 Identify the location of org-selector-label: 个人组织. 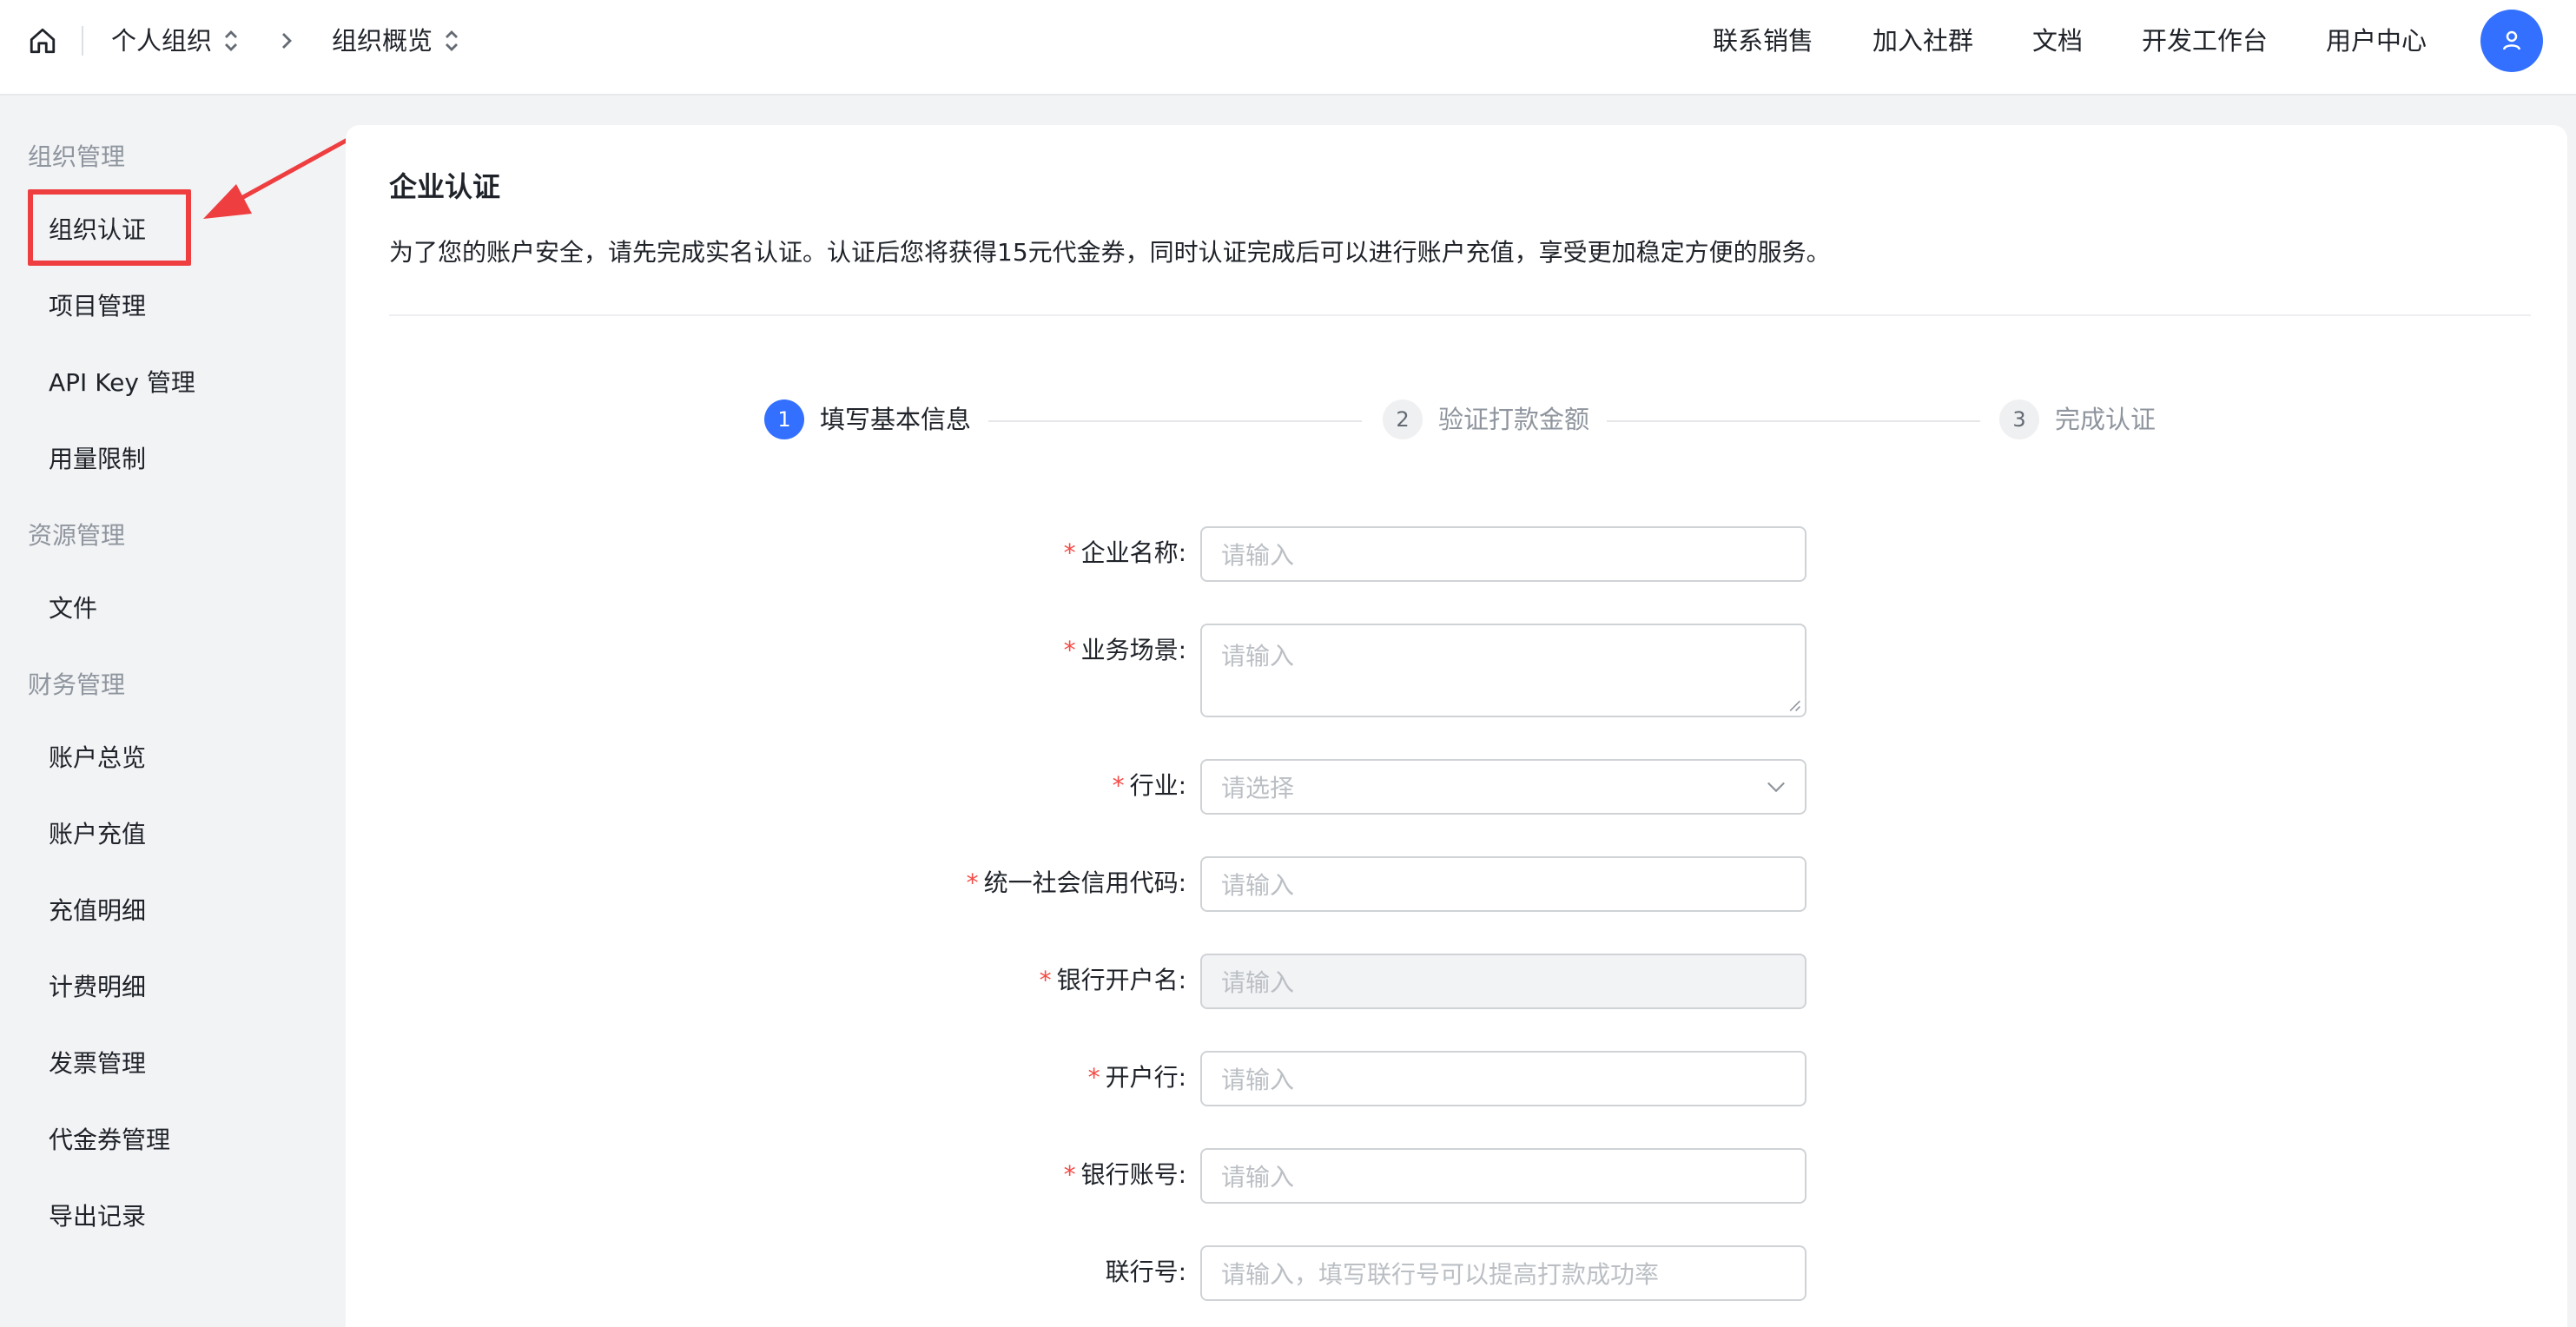
(162, 41).